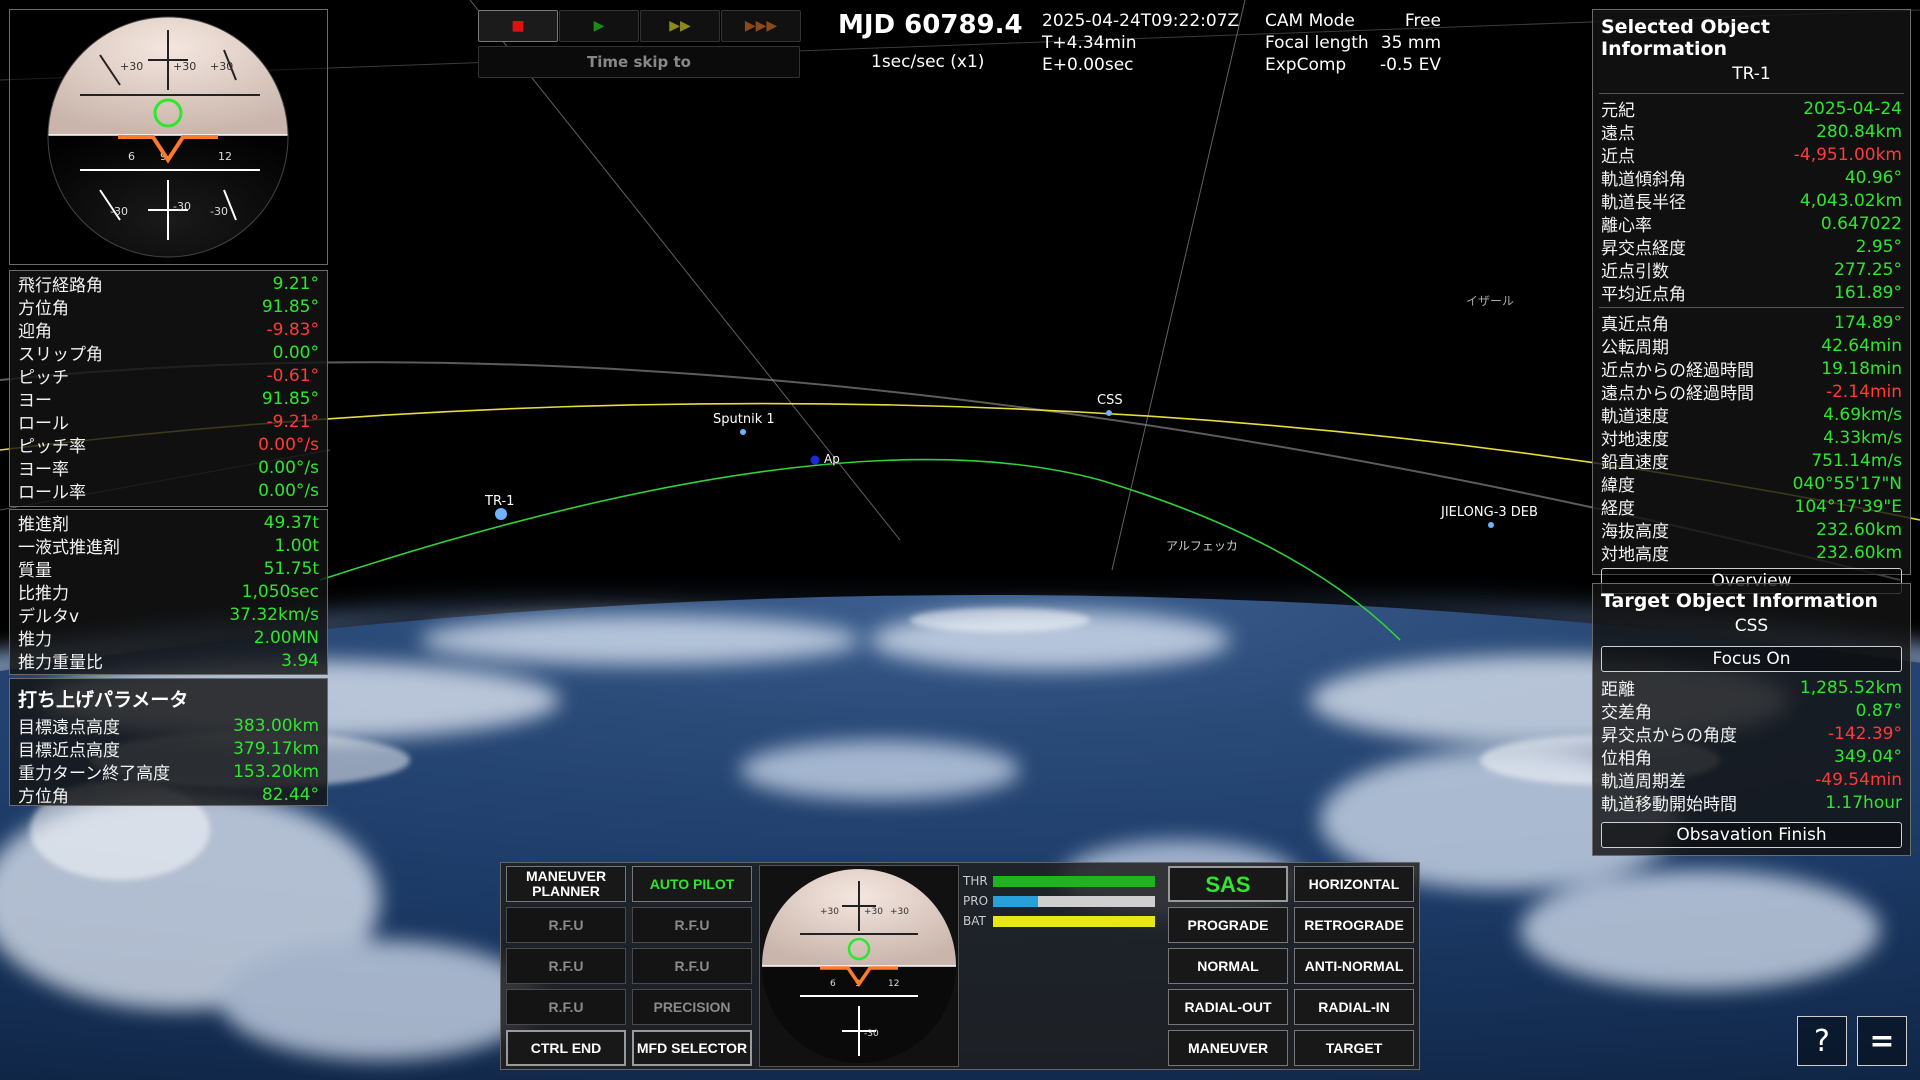 The height and width of the screenshot is (1080, 1920). What do you see at coordinates (1110, 400) in the screenshot?
I see `css-label: CSS` at bounding box center [1110, 400].